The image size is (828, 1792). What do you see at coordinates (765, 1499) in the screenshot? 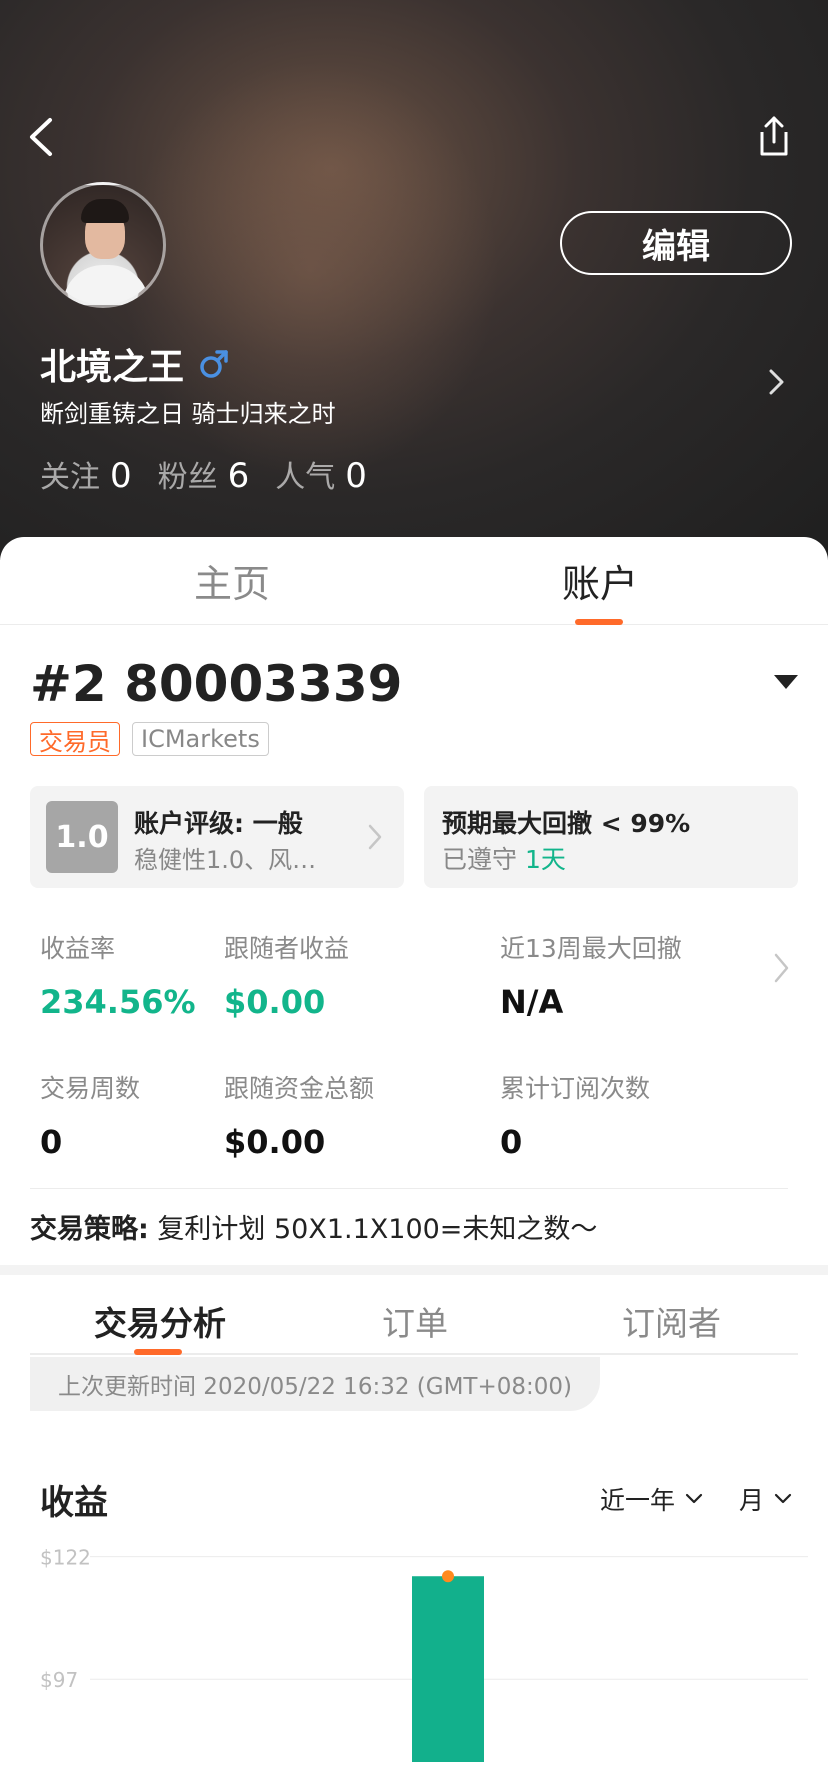
I see `unit-select: 月` at bounding box center [765, 1499].